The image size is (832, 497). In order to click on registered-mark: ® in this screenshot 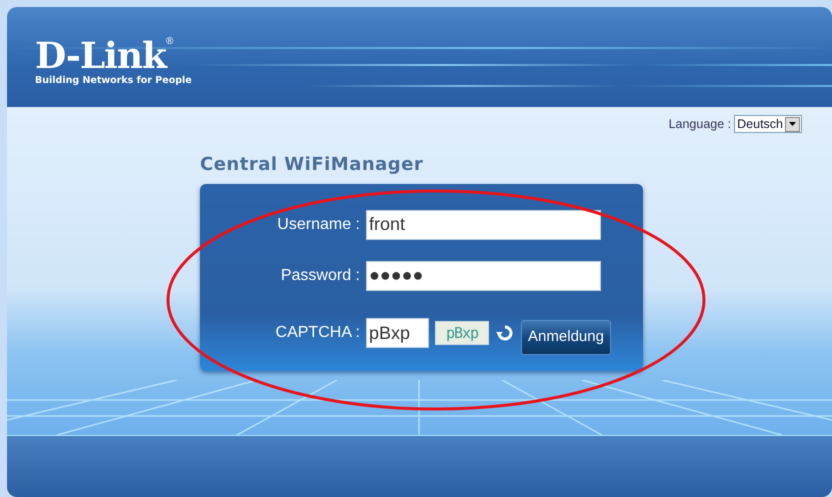, I will do `click(170, 42)`.